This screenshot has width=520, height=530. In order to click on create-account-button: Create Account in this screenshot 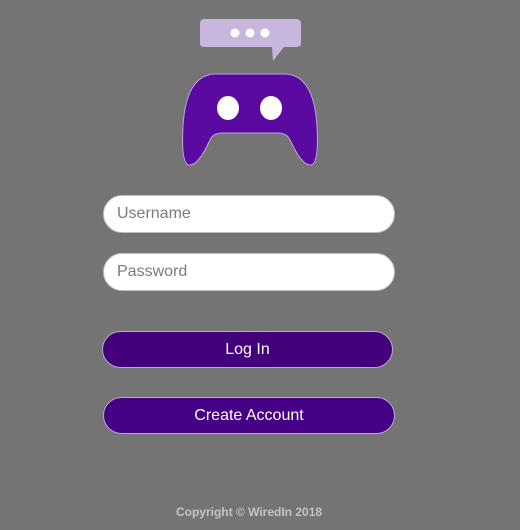, I will do `click(249, 415)`.